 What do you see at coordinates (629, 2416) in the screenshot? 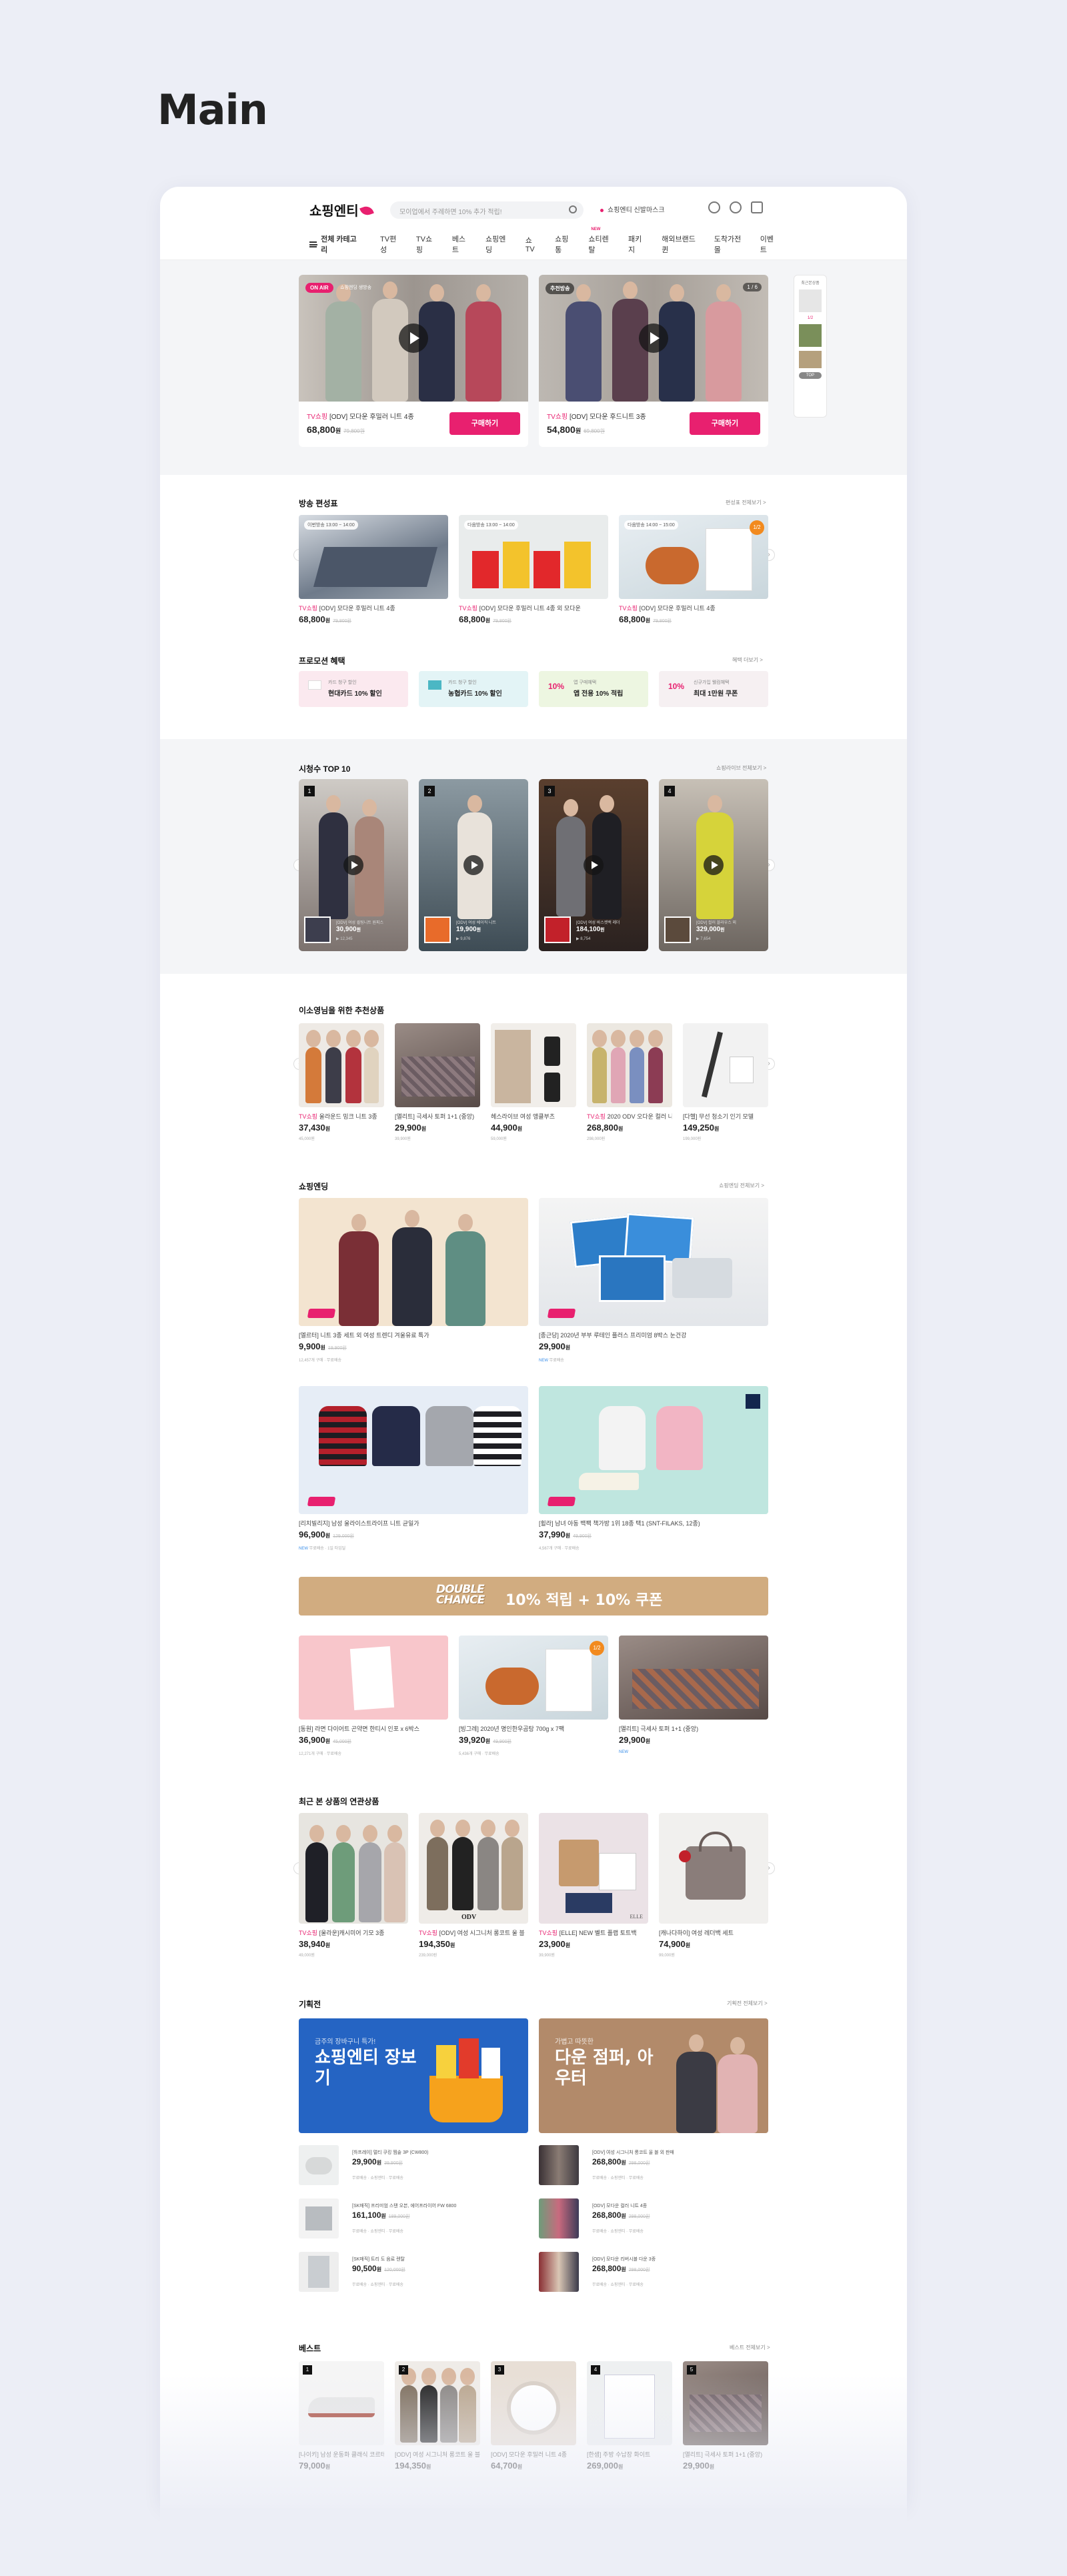
I see `product-card: 4 [한샘] 주방 수납장 화이트 269,000원` at bounding box center [629, 2416].